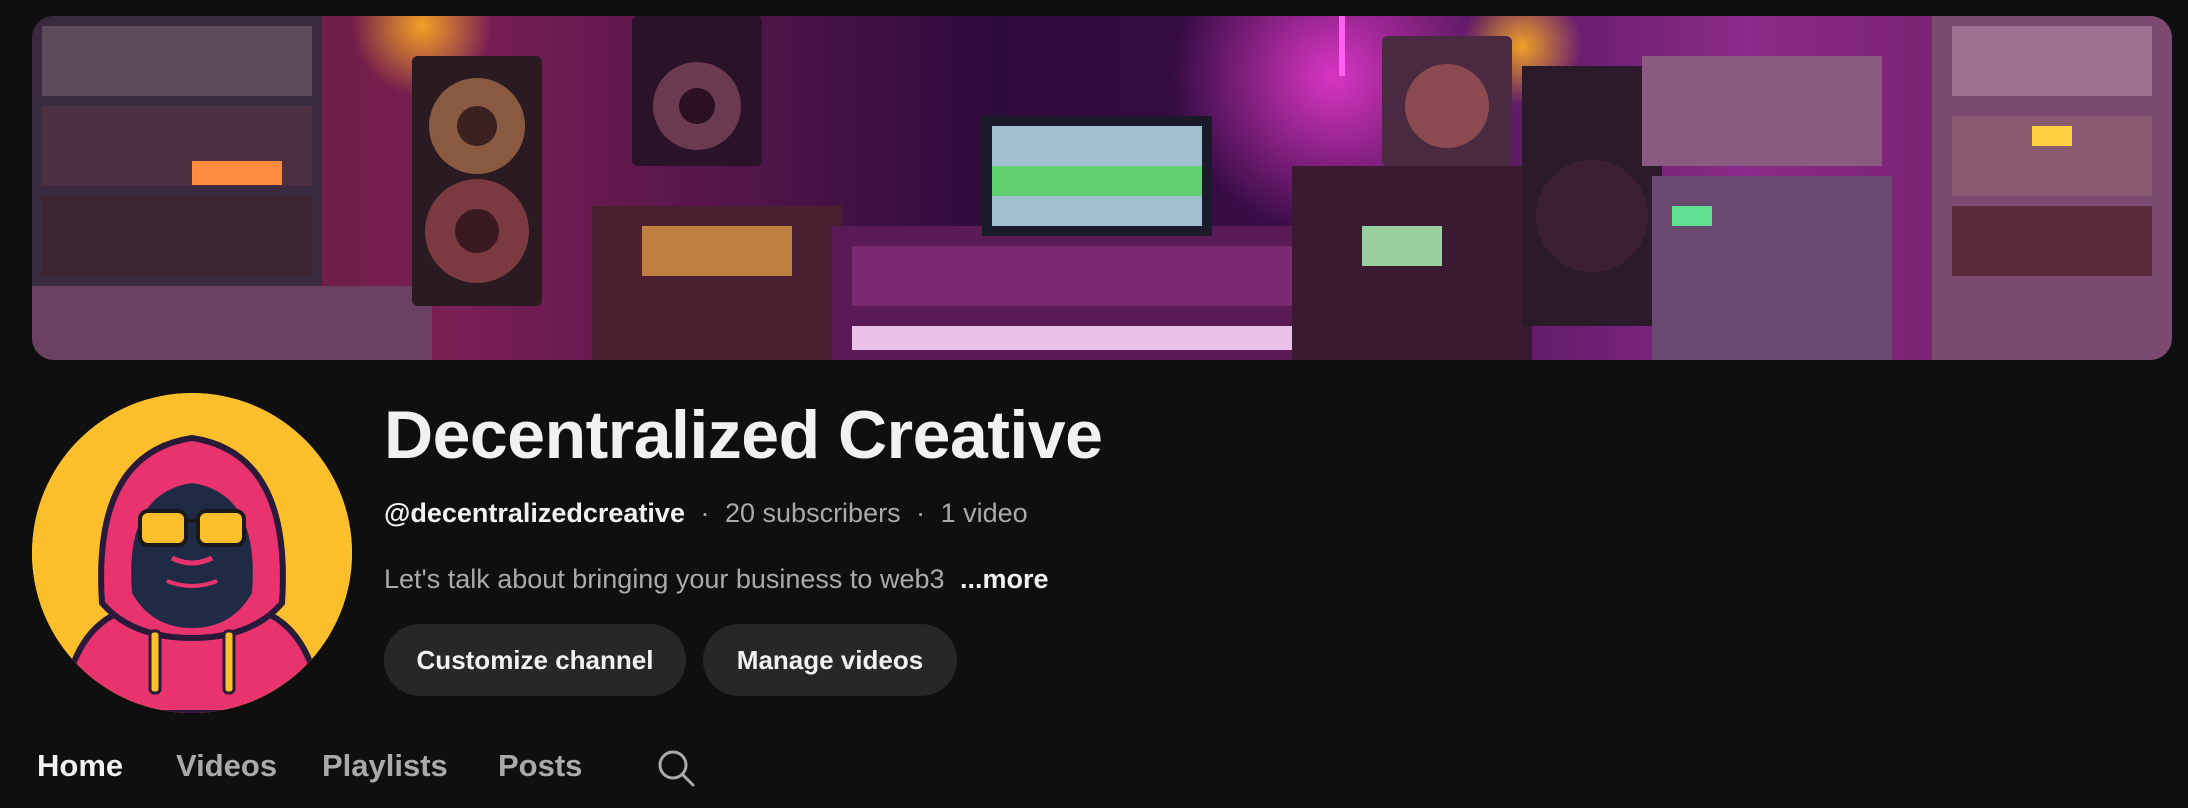 The width and height of the screenshot is (2188, 808). I want to click on description-more-link: ...more, so click(1004, 579).